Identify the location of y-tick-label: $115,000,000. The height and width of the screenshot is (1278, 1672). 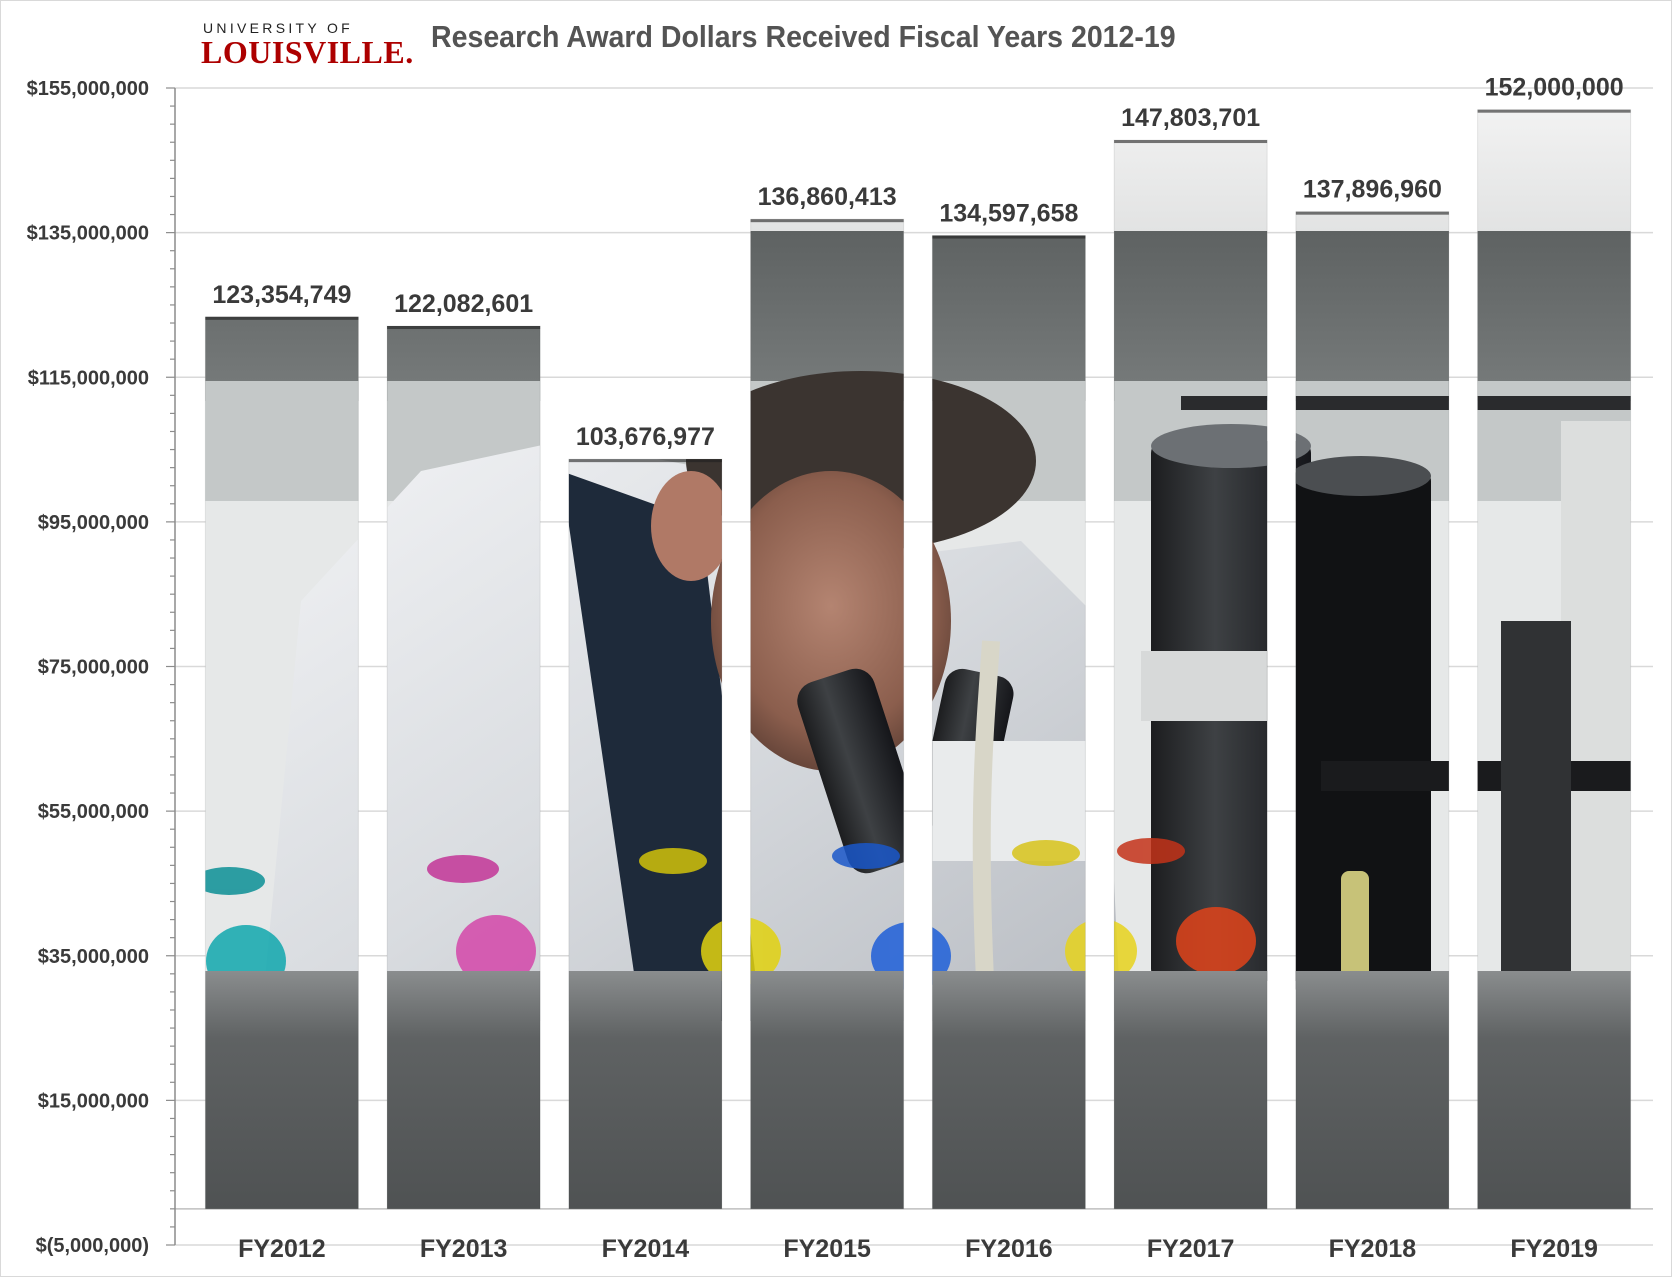
(88, 378).